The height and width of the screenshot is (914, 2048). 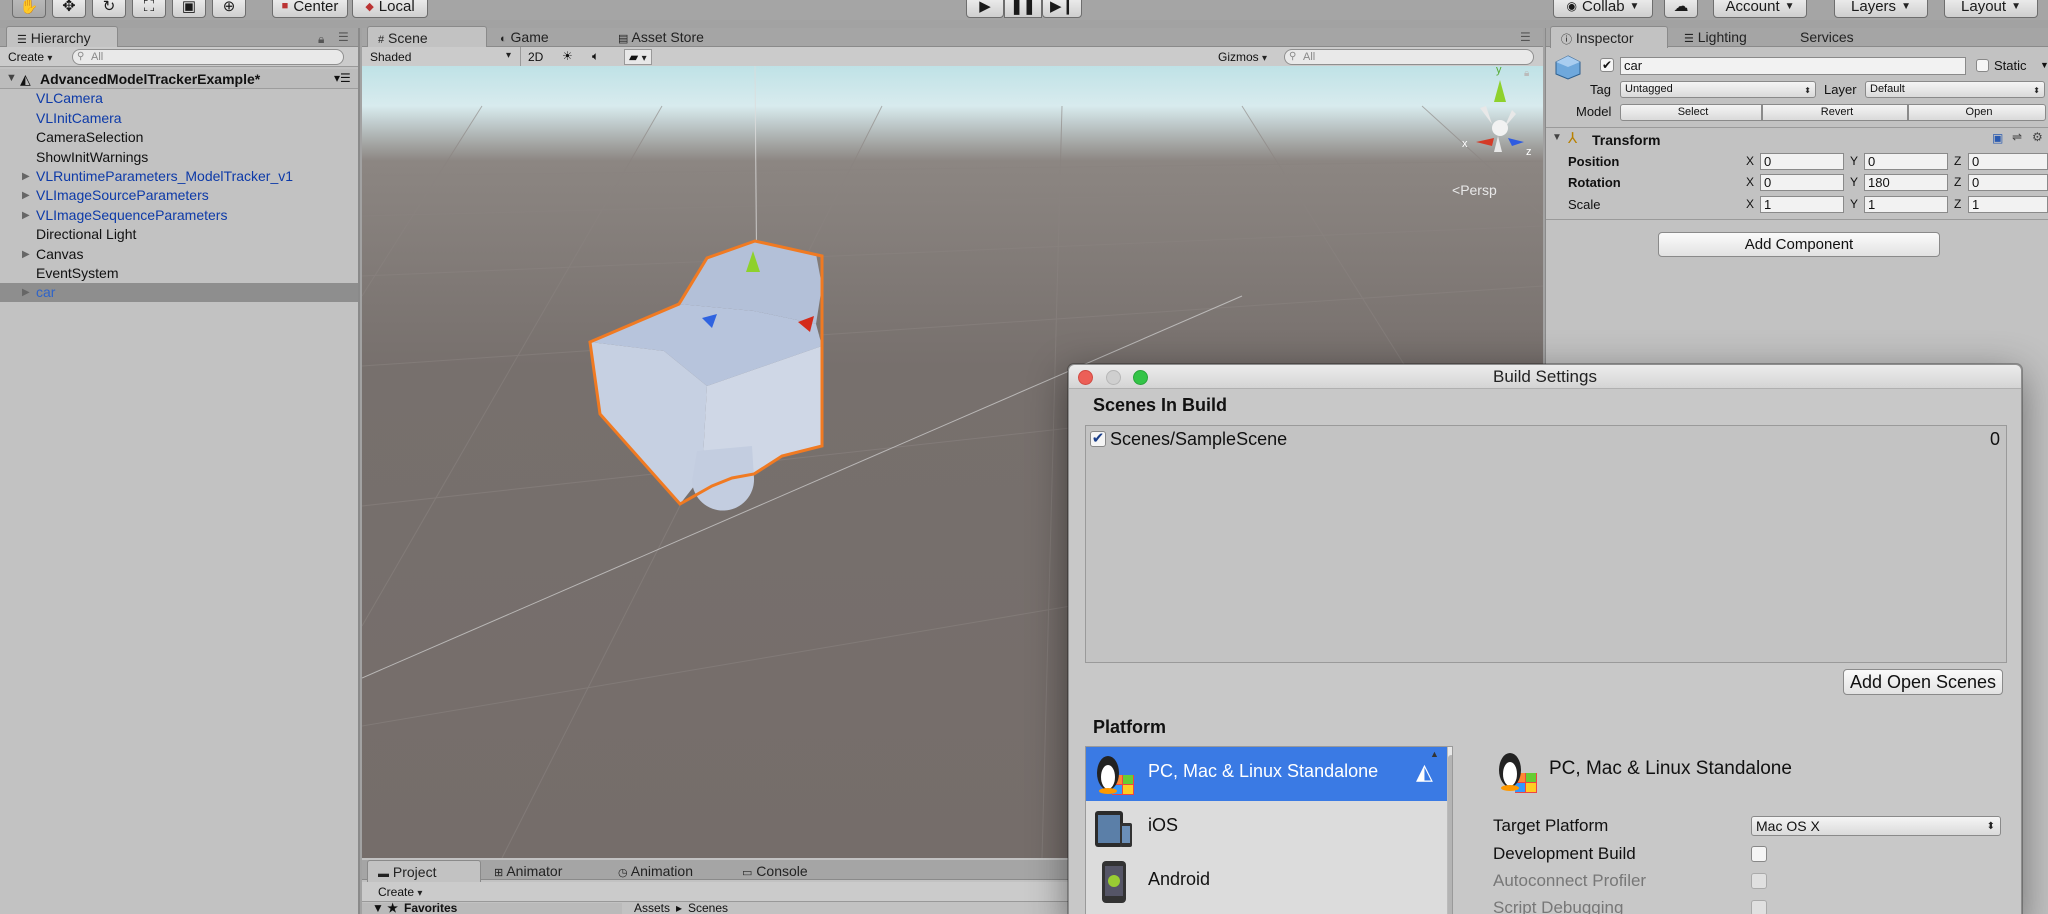 What do you see at coordinates (1729, 37) in the screenshot?
I see `tab-lighting: ☰ Lighting` at bounding box center [1729, 37].